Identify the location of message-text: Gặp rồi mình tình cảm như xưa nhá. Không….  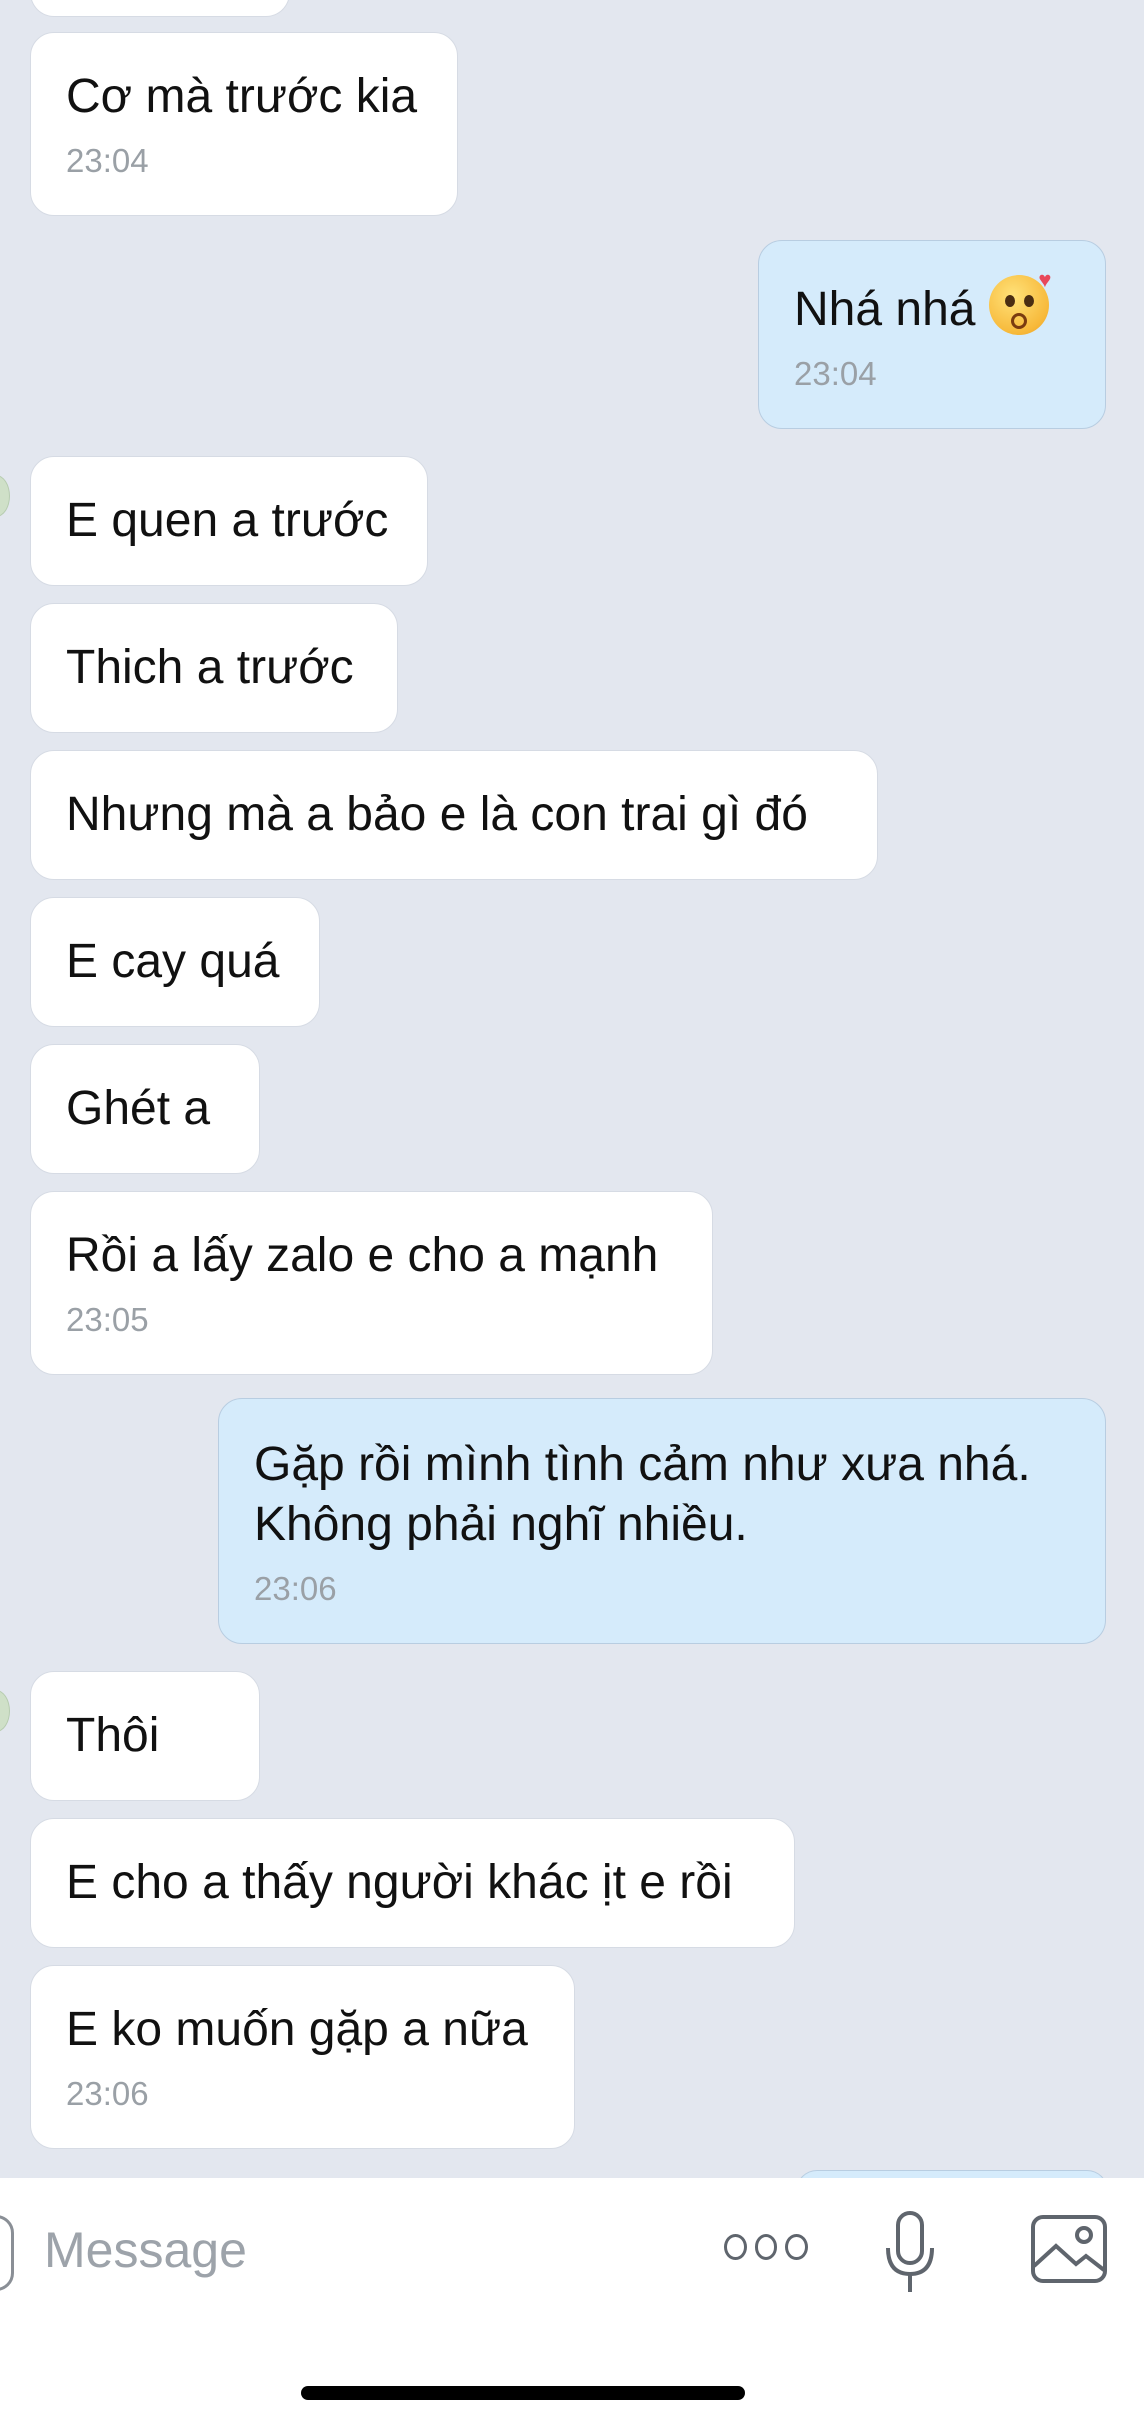
(642, 1494).